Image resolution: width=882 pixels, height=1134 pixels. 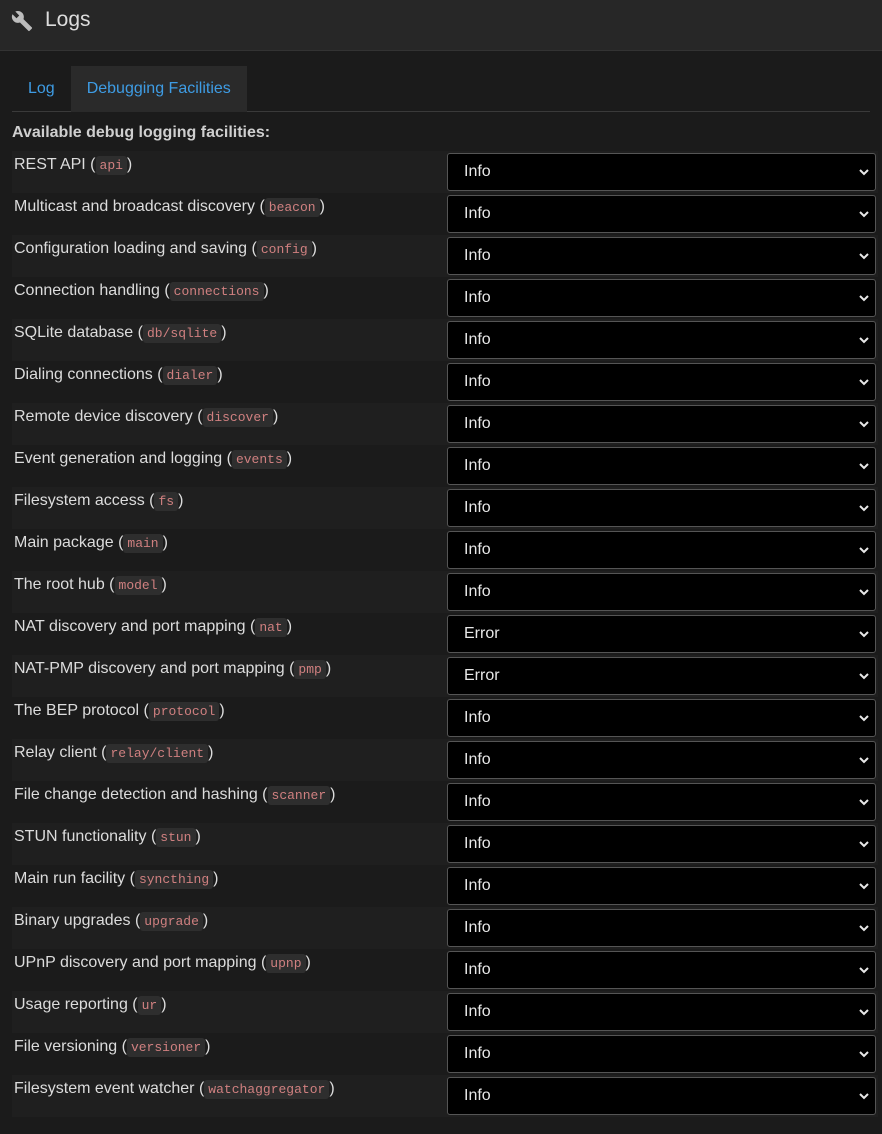 What do you see at coordinates (445, 844) in the screenshot?
I see `facility-row: STUN functionality (stun) Info` at bounding box center [445, 844].